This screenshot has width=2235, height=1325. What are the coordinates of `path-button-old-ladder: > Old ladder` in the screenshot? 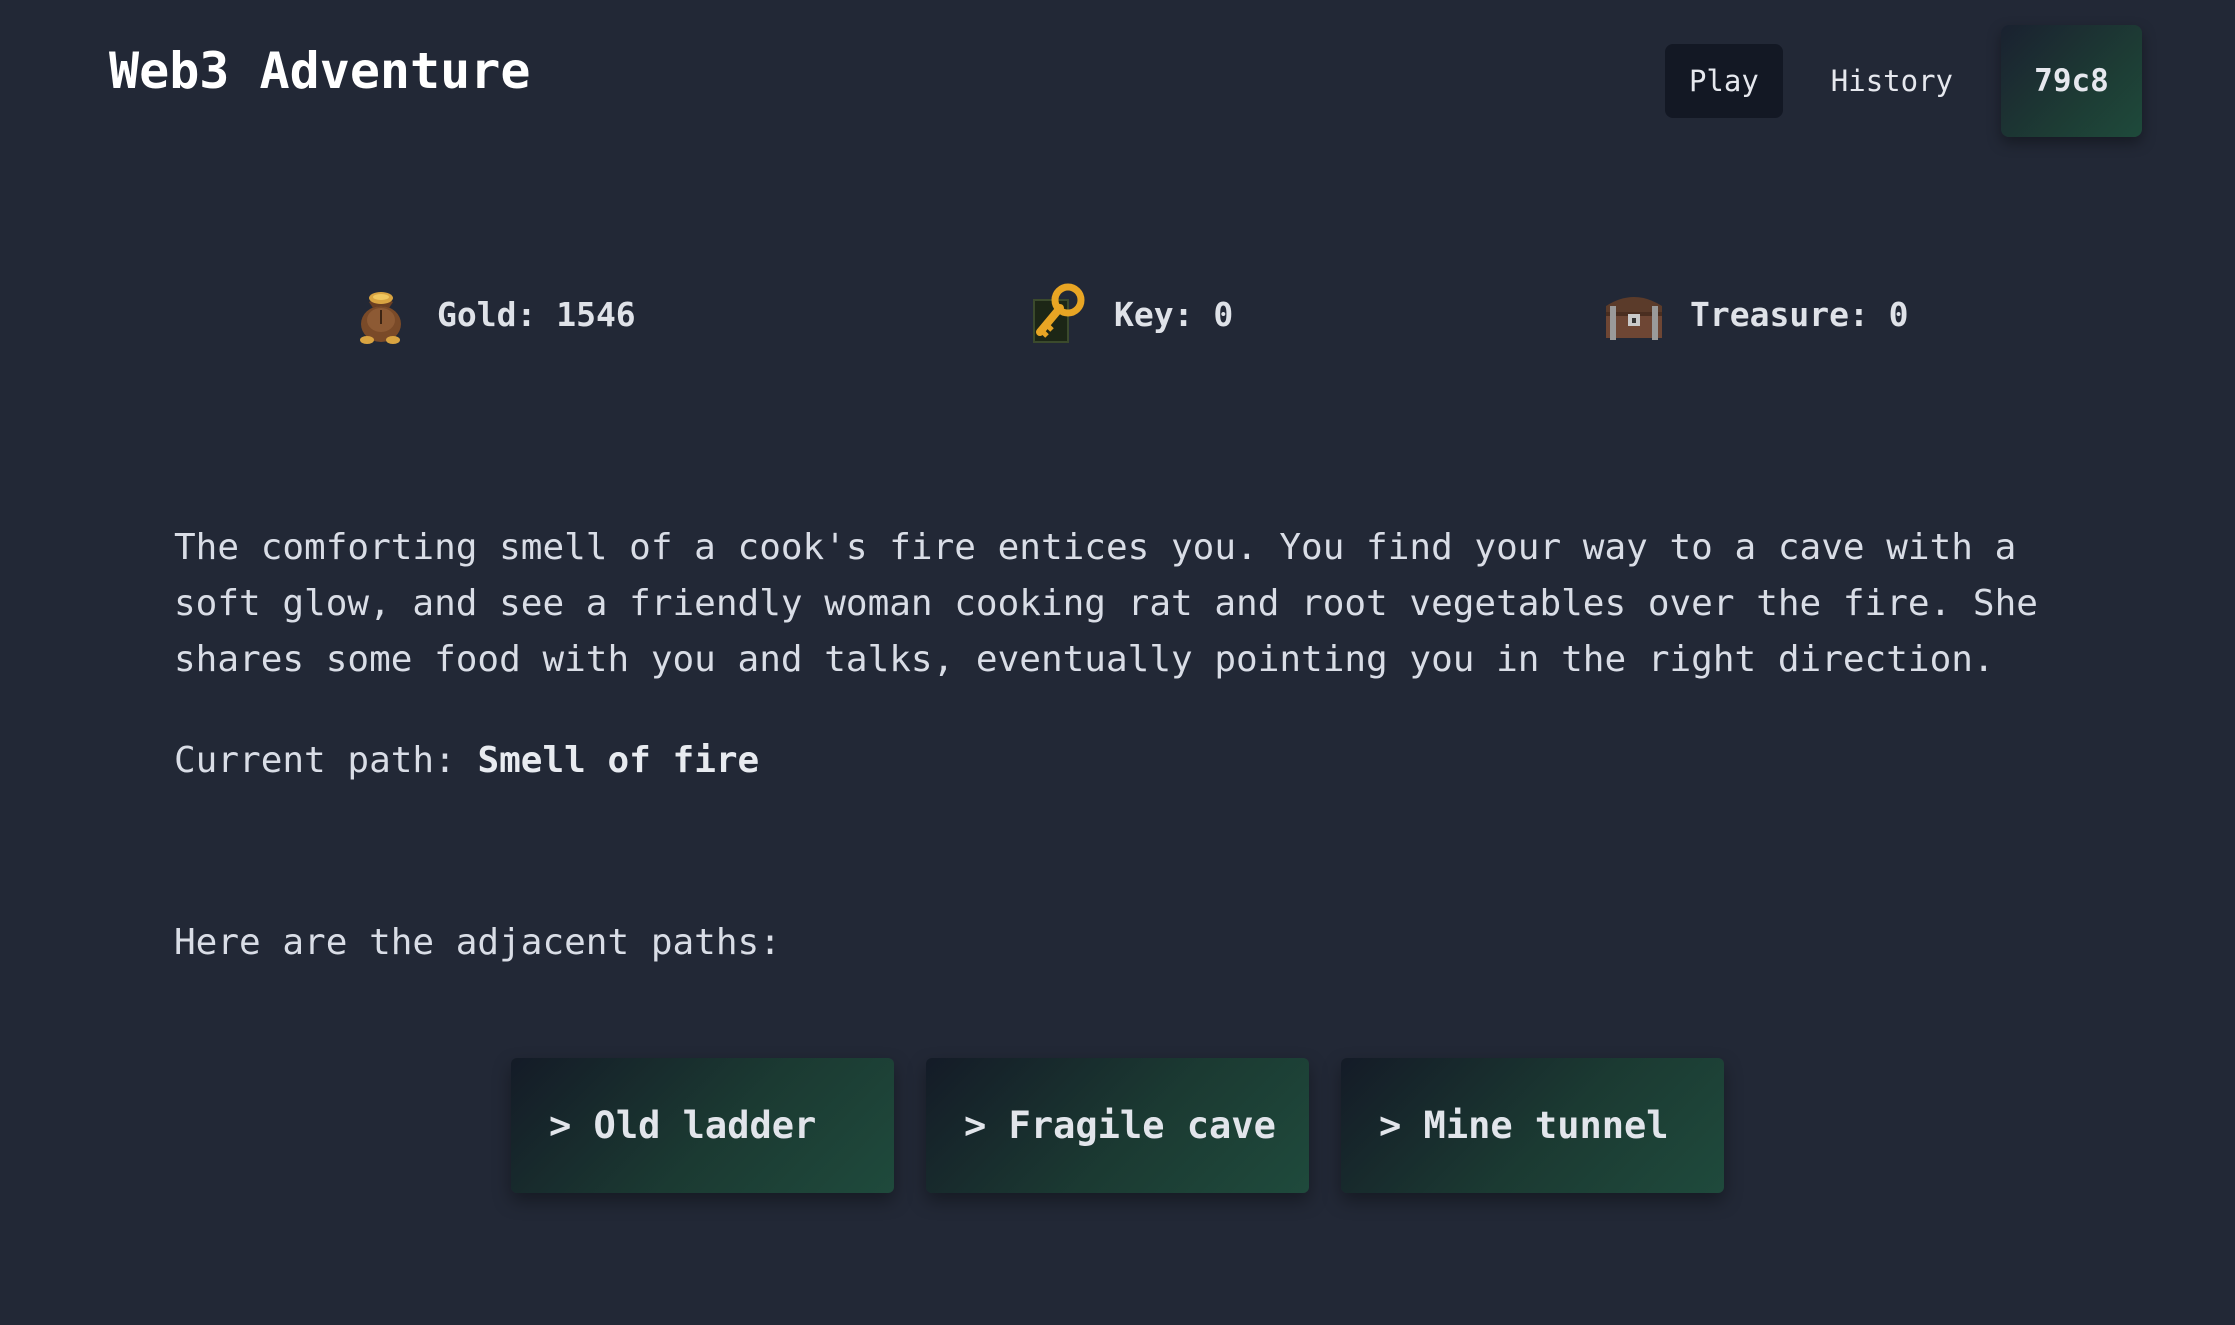 It's located at (702, 1125).